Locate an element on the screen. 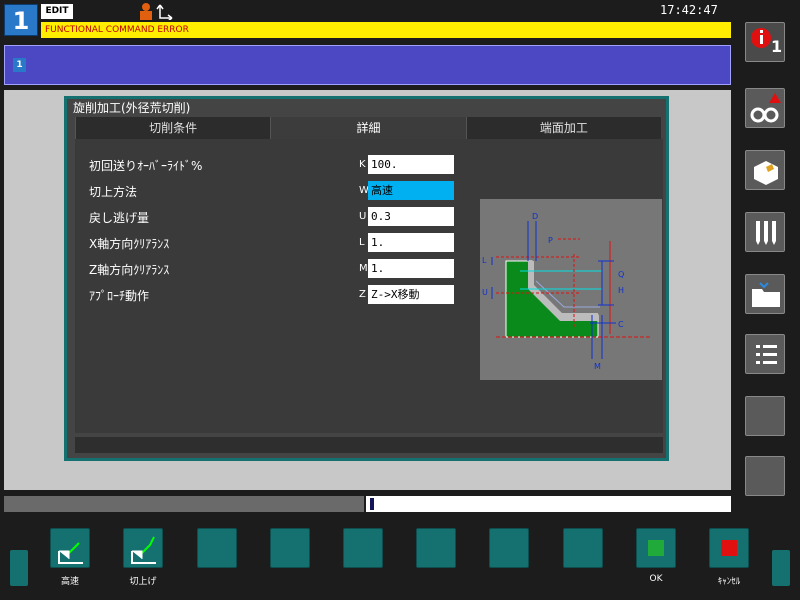 Image resolution: width=800 pixels, height=600 pixels. list-icon is located at coordinates (766, 354).